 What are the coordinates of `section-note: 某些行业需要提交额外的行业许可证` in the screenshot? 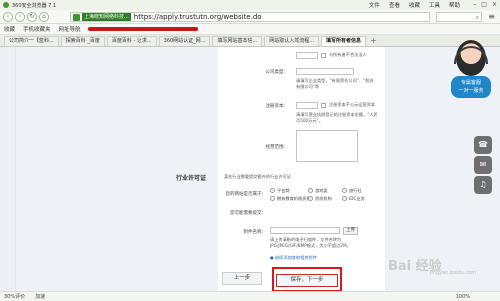 It's located at (258, 176).